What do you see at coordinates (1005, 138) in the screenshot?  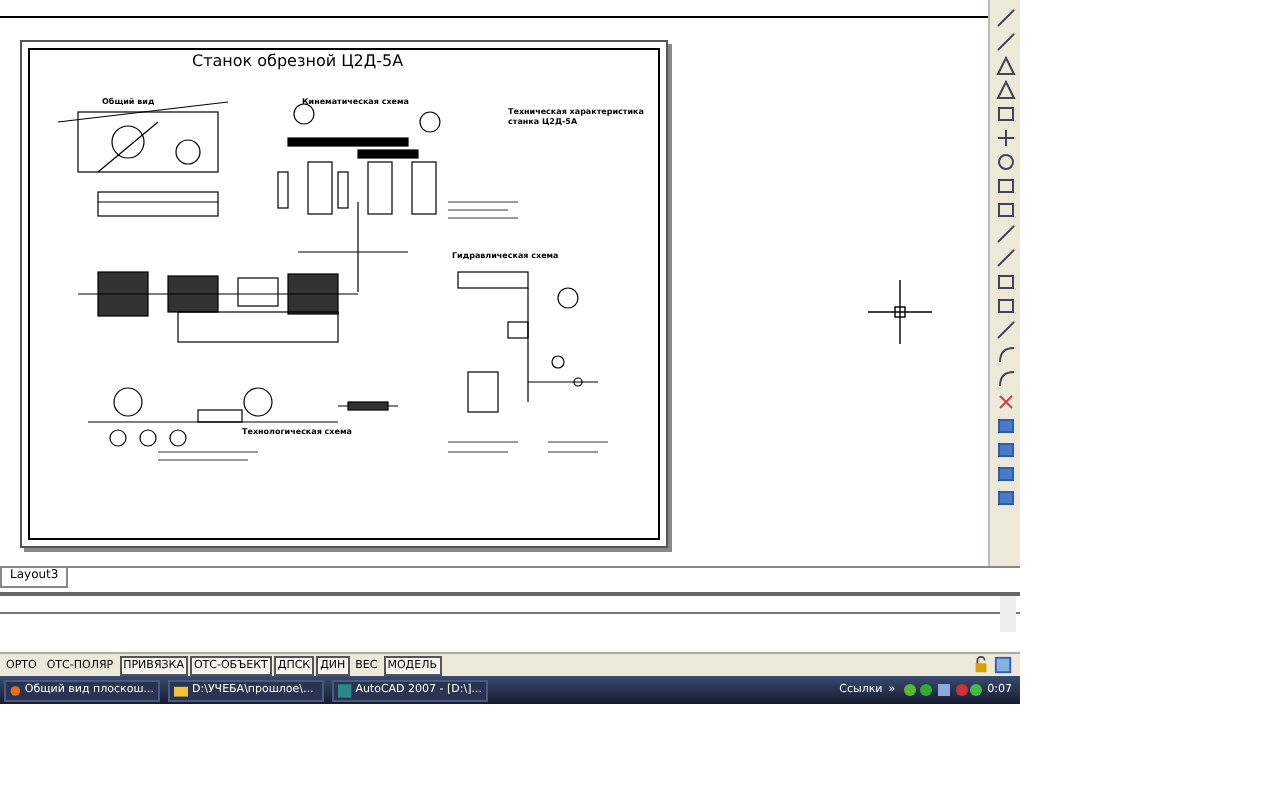 I see `cross-tool-icon` at bounding box center [1005, 138].